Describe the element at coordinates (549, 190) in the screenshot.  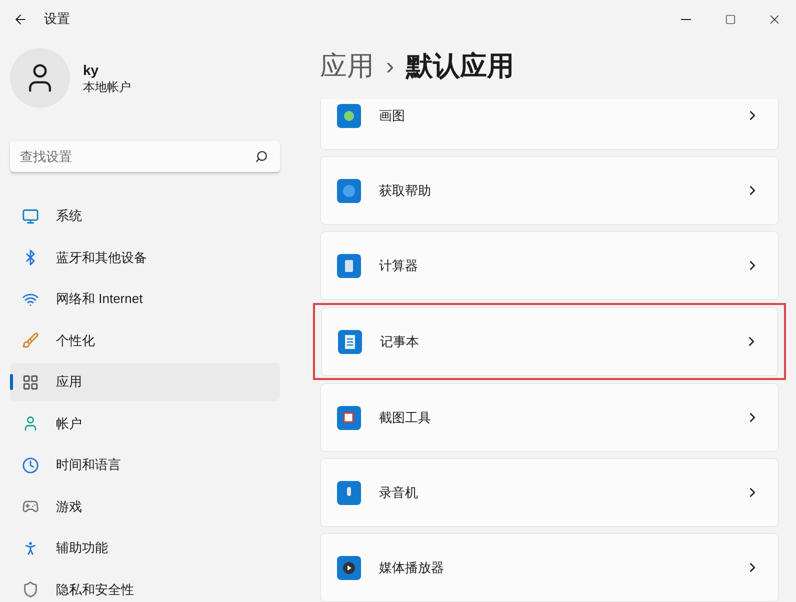
I see `app-row: 获取帮助` at that location.